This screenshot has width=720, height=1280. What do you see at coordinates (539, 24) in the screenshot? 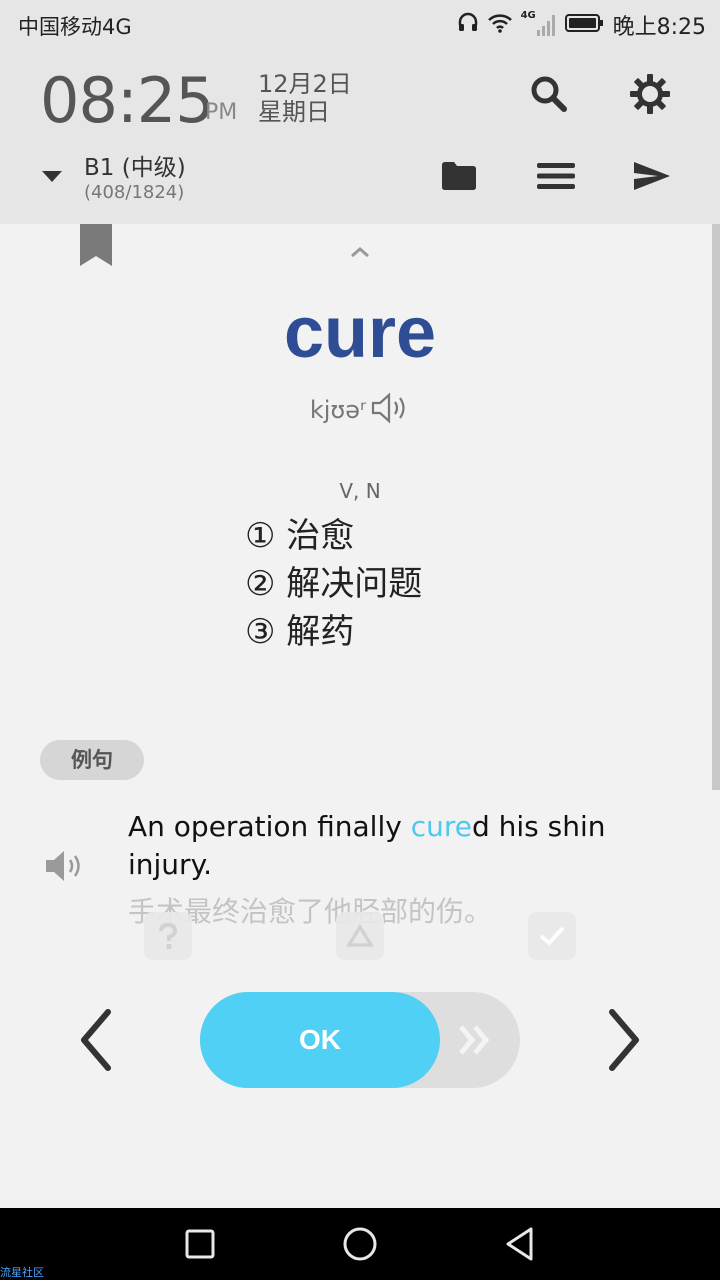
I see `signal-icon: 4G` at bounding box center [539, 24].